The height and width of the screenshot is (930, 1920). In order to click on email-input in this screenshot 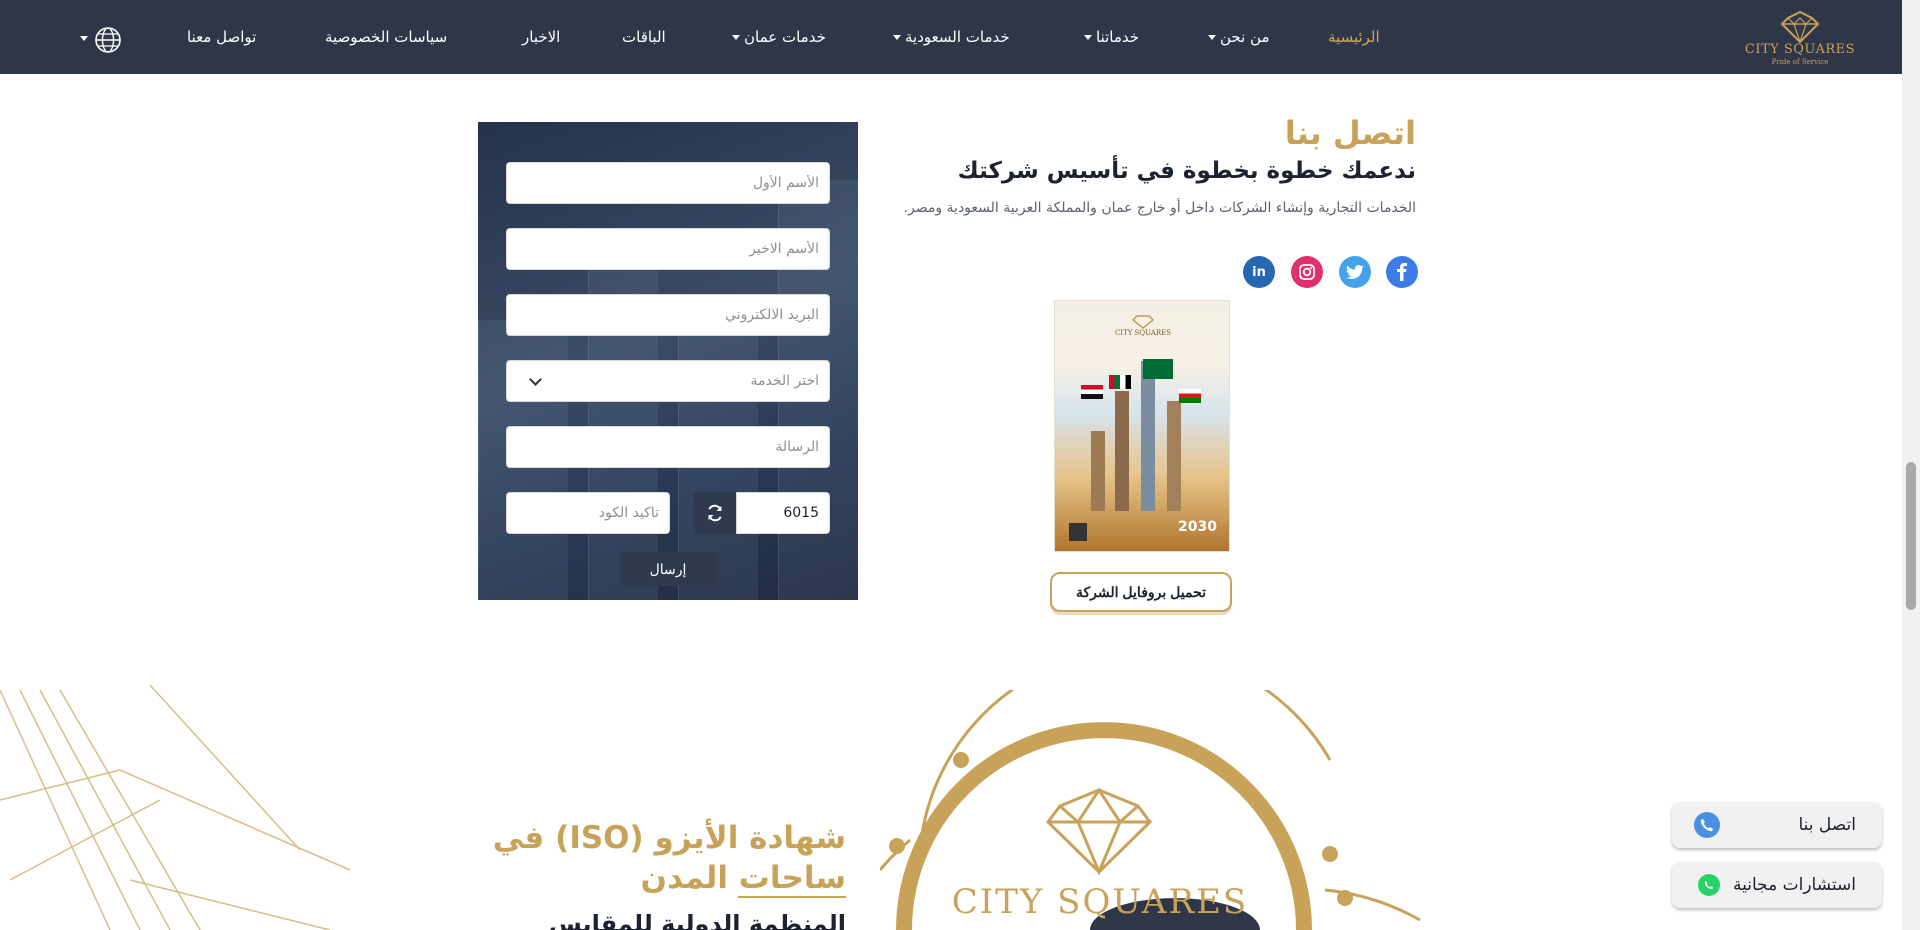, I will do `click(668, 315)`.